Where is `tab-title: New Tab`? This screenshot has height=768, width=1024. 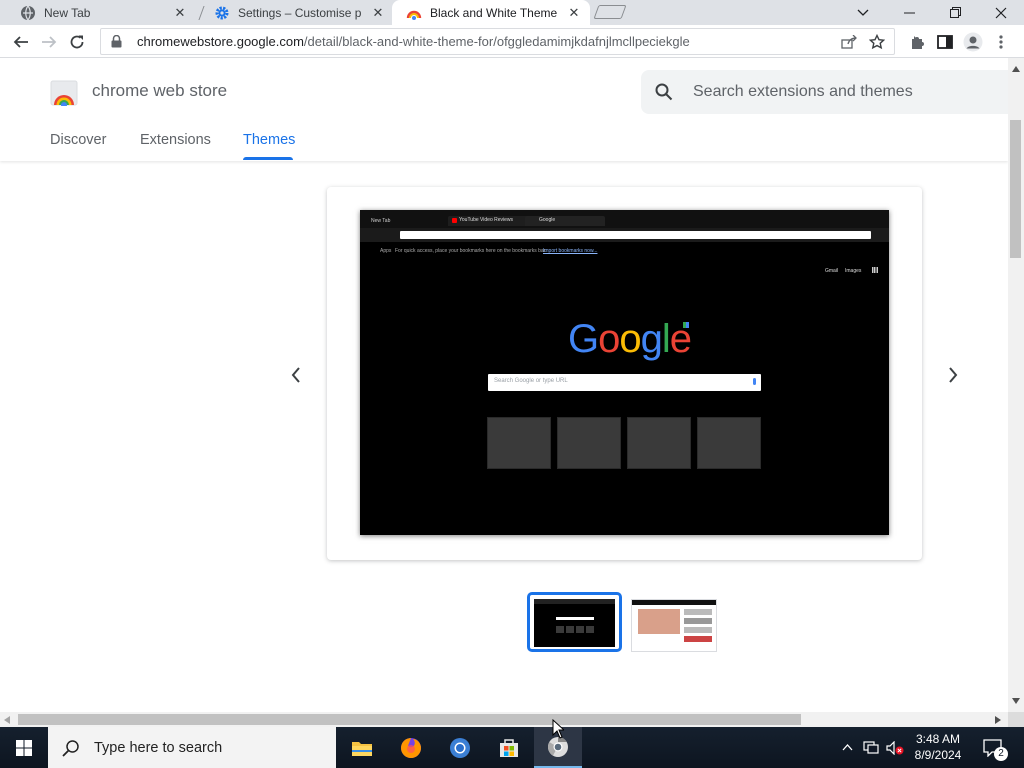 tab-title: New Tab is located at coordinates (67, 12).